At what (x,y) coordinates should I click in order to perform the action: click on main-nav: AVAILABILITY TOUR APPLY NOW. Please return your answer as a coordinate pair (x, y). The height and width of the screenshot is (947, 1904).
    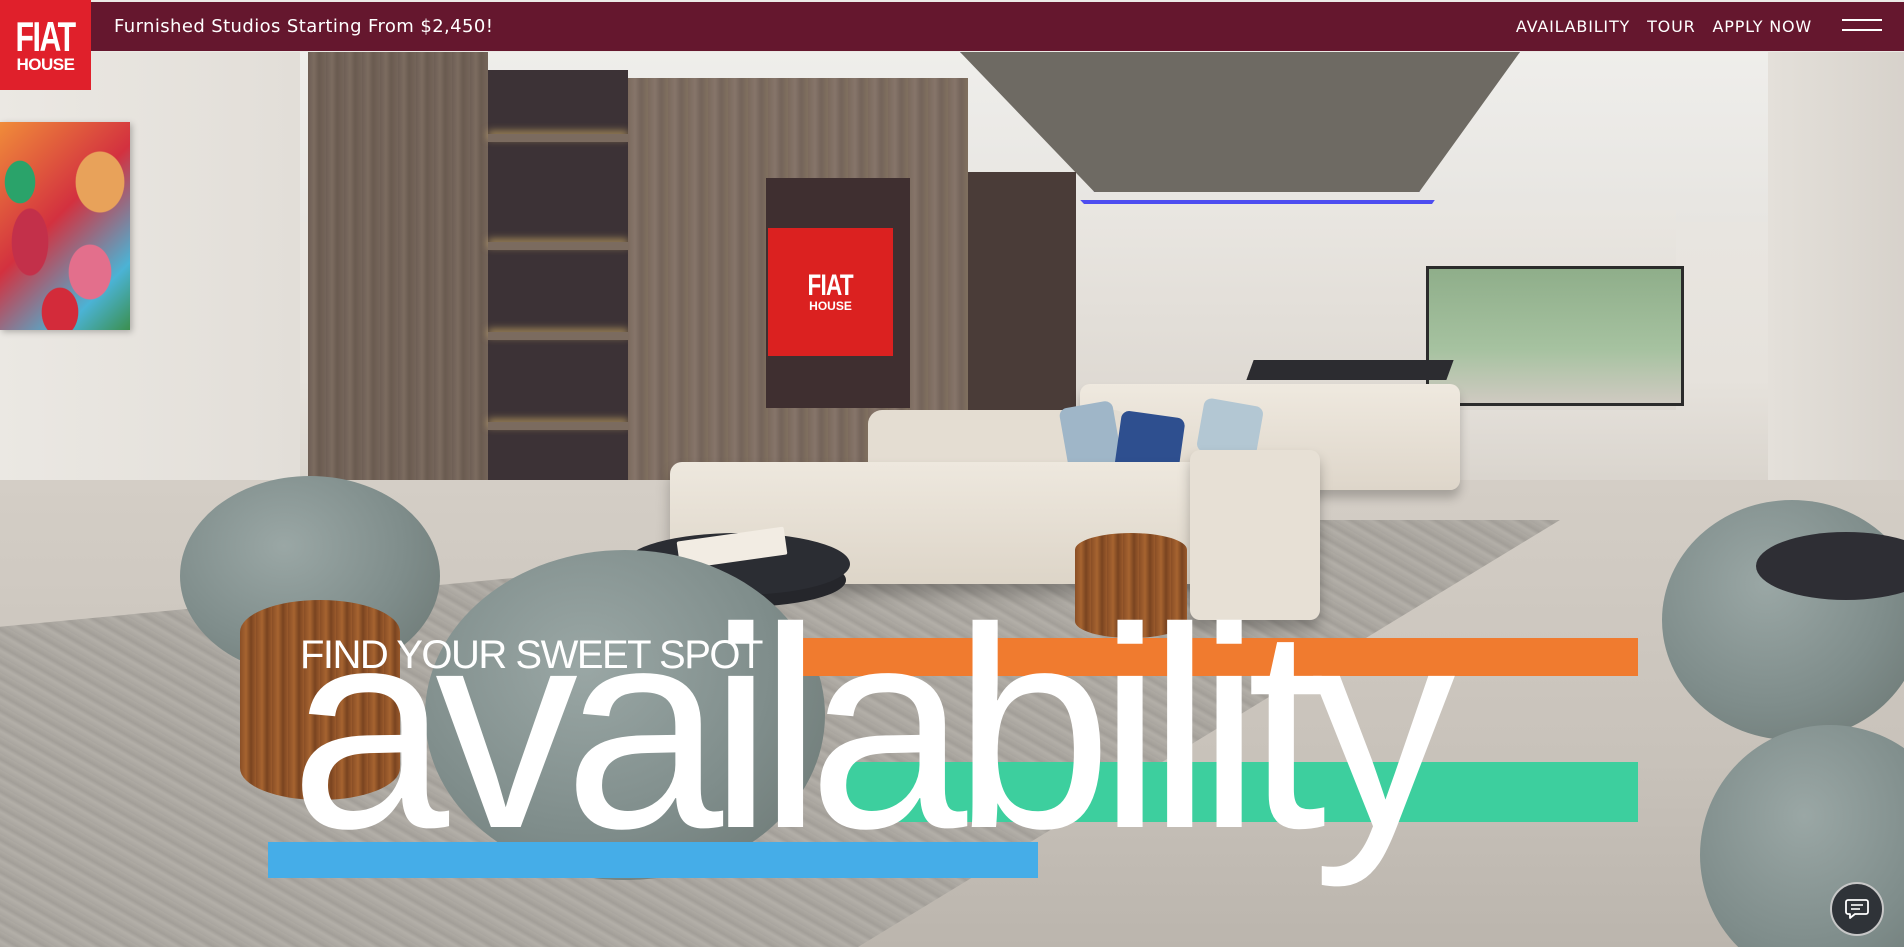
    Looking at the image, I should click on (1664, 26).